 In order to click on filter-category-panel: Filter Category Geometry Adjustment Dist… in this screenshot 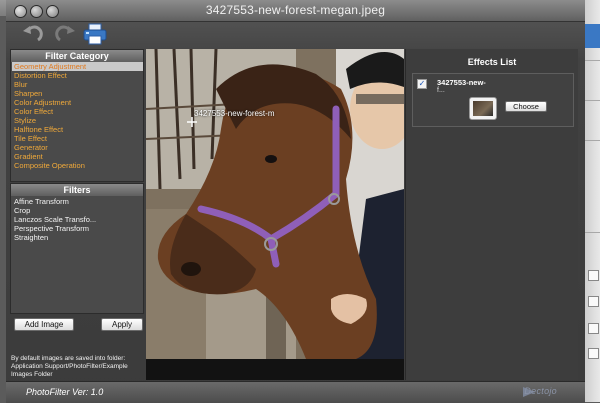, I will do `click(77, 115)`.